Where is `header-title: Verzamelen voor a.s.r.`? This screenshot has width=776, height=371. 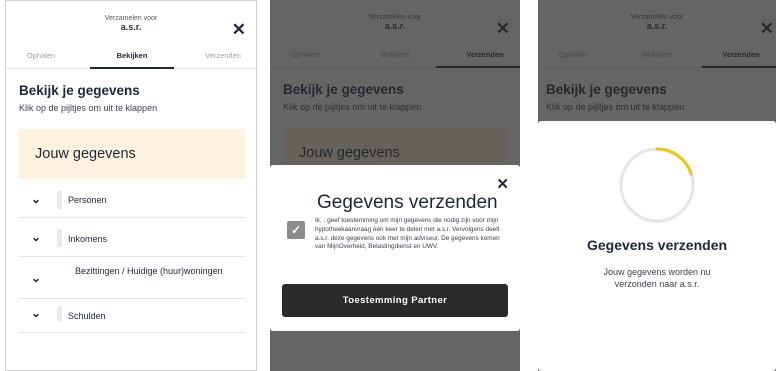 header-title: Verzamelen voor a.s.r. is located at coordinates (131, 23).